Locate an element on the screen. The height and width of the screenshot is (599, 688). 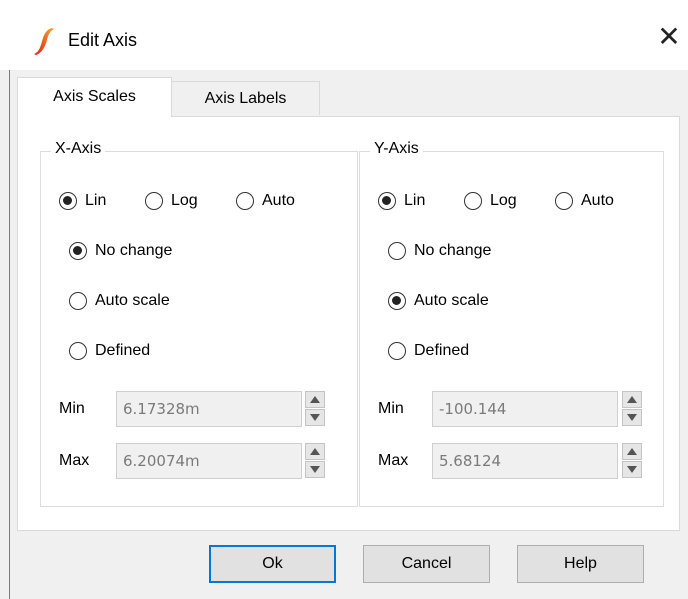
y-max-spinner is located at coordinates (632, 461).